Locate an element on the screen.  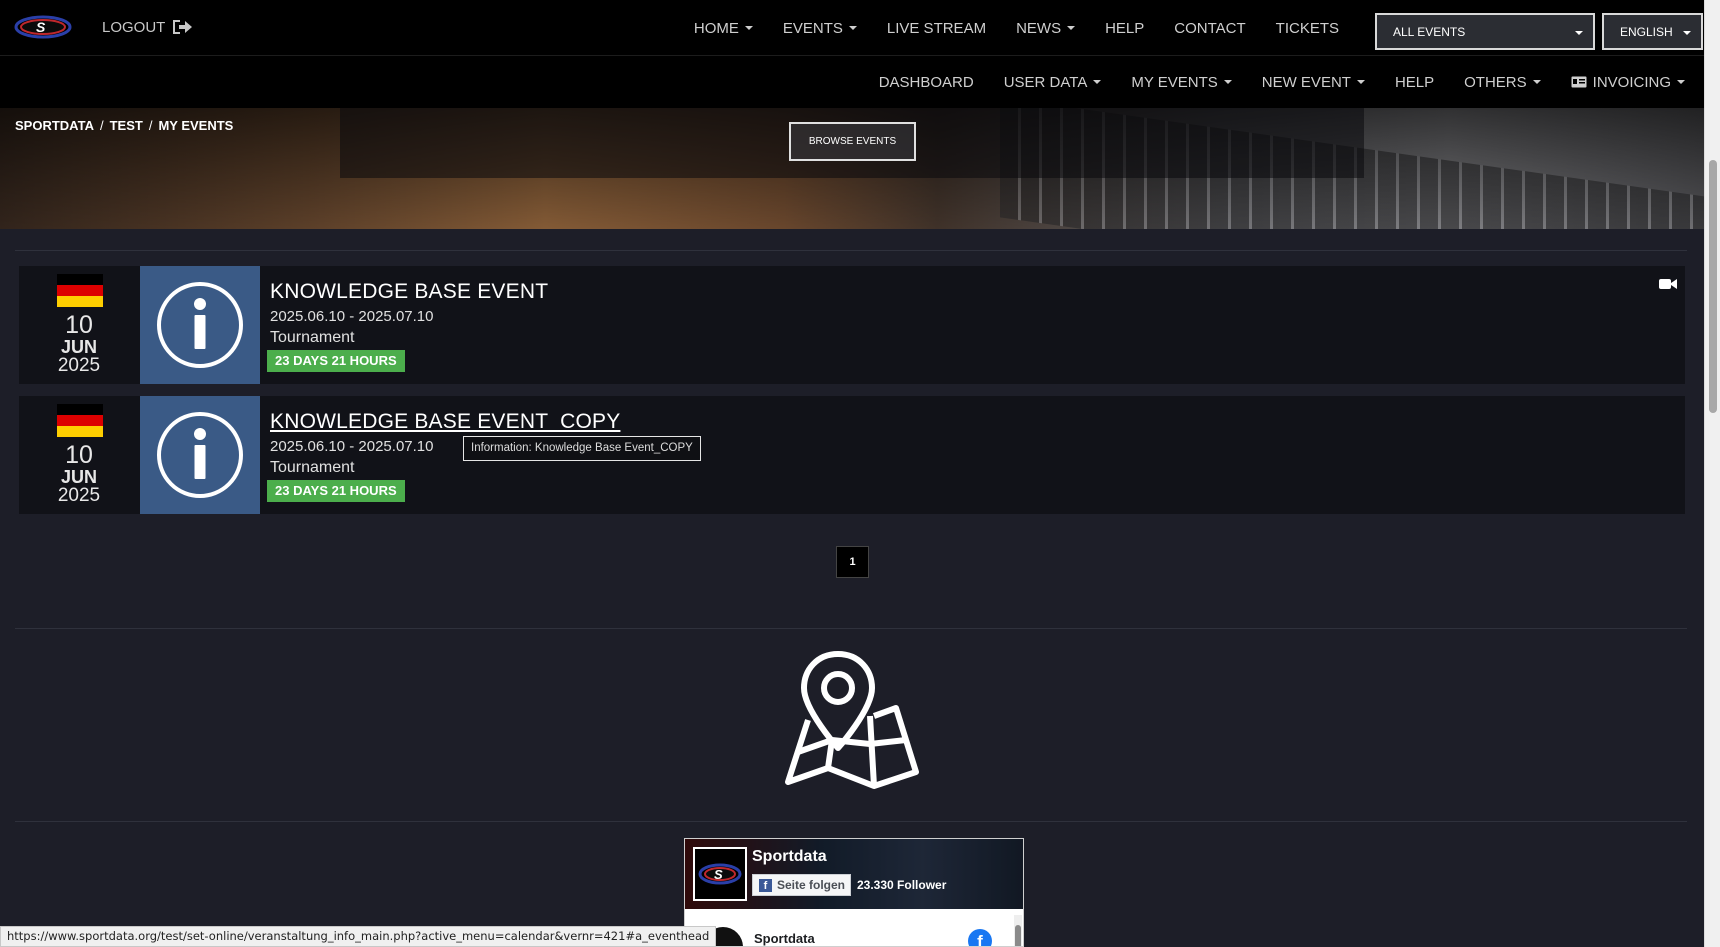
facebook-post: Sportdata f is located at coordinates (854, 927).